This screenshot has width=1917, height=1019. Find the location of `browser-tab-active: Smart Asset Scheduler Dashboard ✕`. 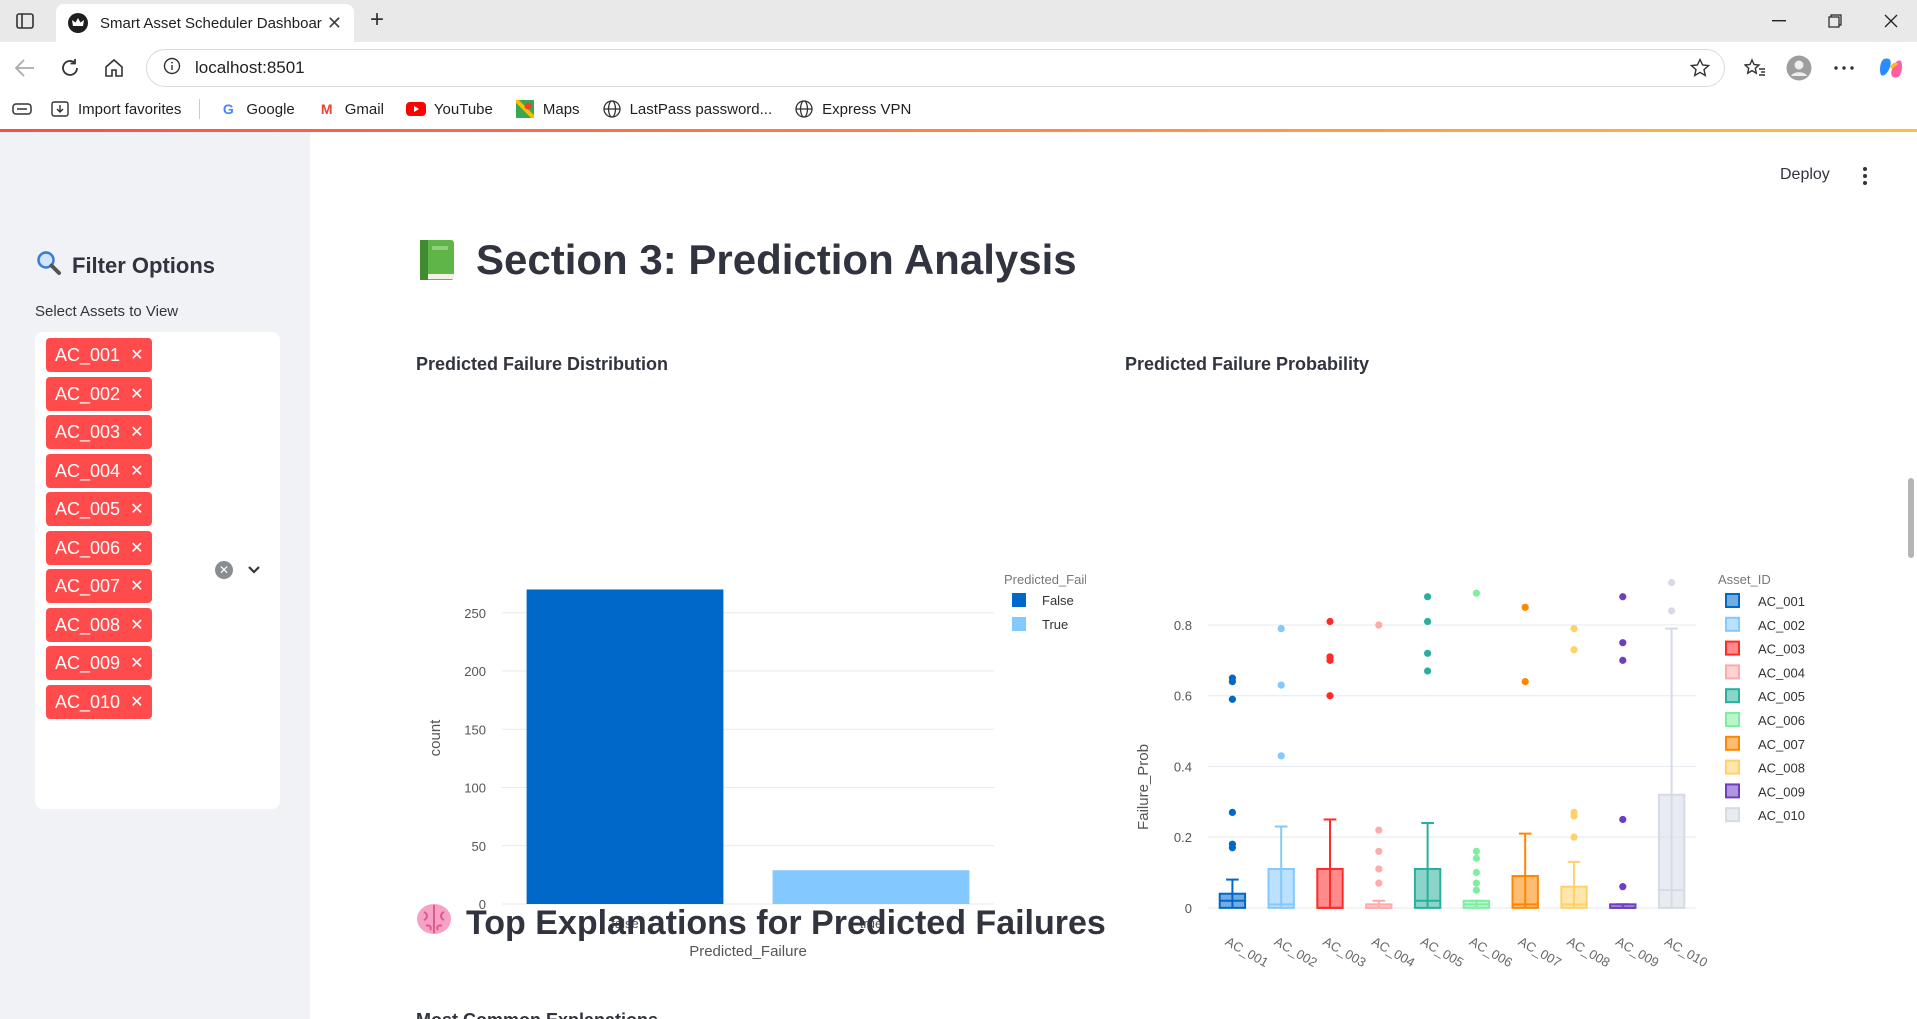

browser-tab-active: Smart Asset Scheduler Dashboard ✕ is located at coordinates (205, 23).